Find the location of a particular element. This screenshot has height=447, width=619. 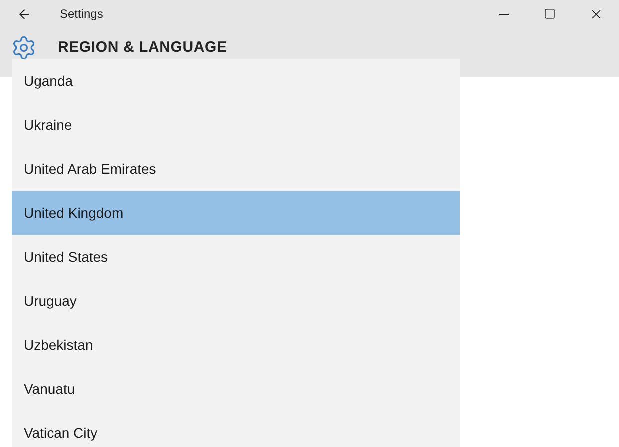

page-heading: REGION & LANGUAGE is located at coordinates (143, 48).